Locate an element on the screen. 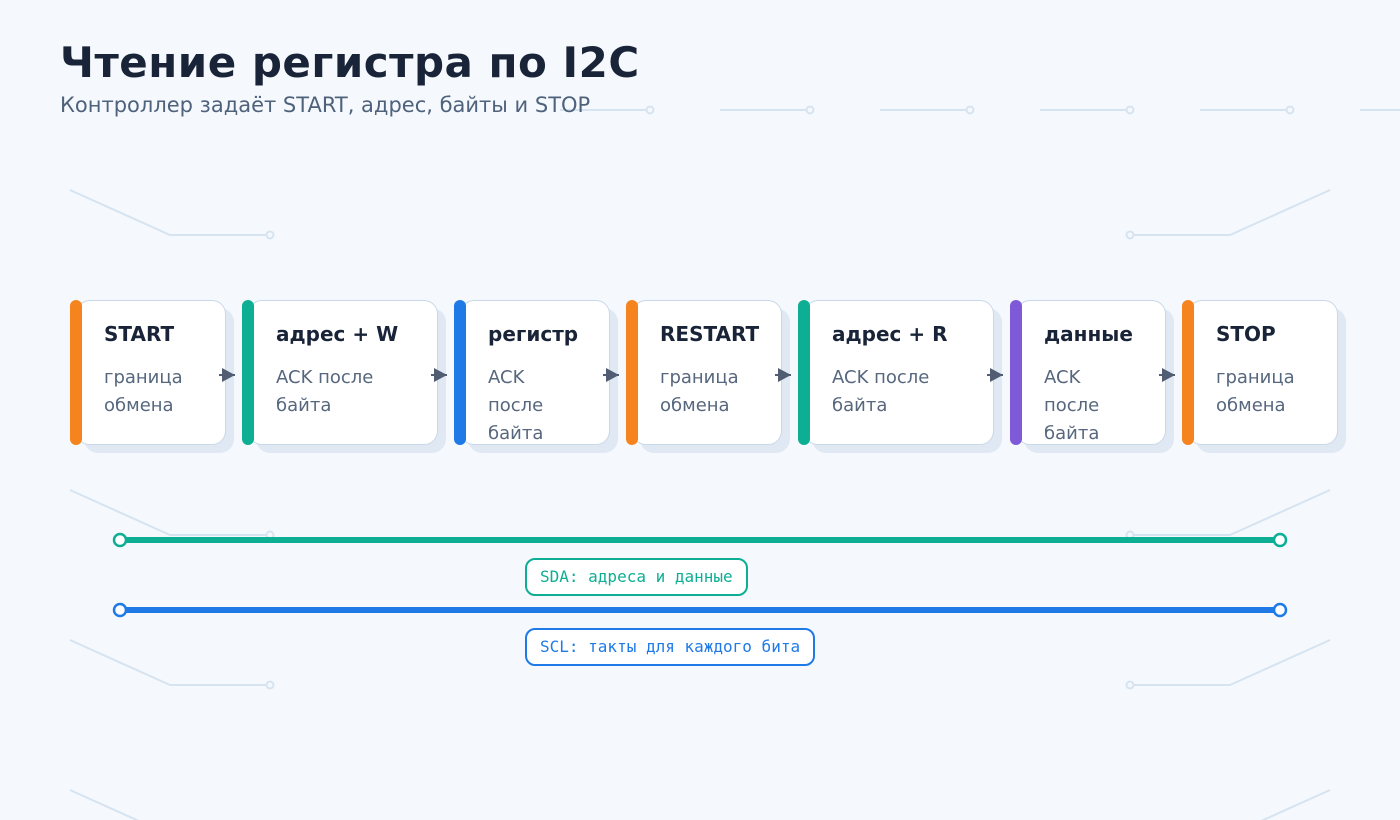 This screenshot has width=1400, height=820. step-register: регистр ACK после байта is located at coordinates (536, 376).